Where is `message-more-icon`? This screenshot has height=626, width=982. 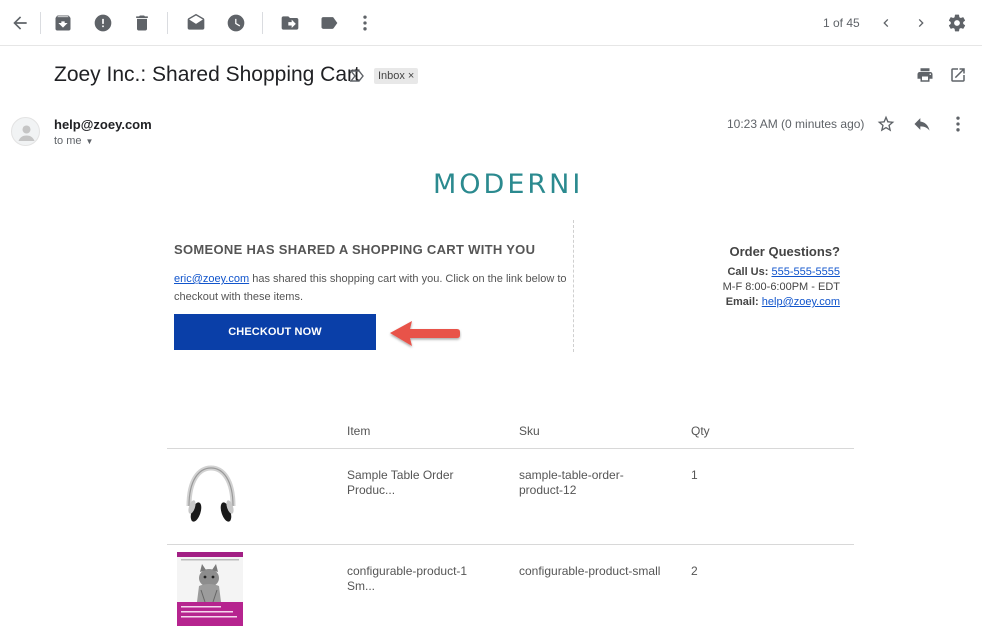
message-more-icon is located at coordinates (958, 124).